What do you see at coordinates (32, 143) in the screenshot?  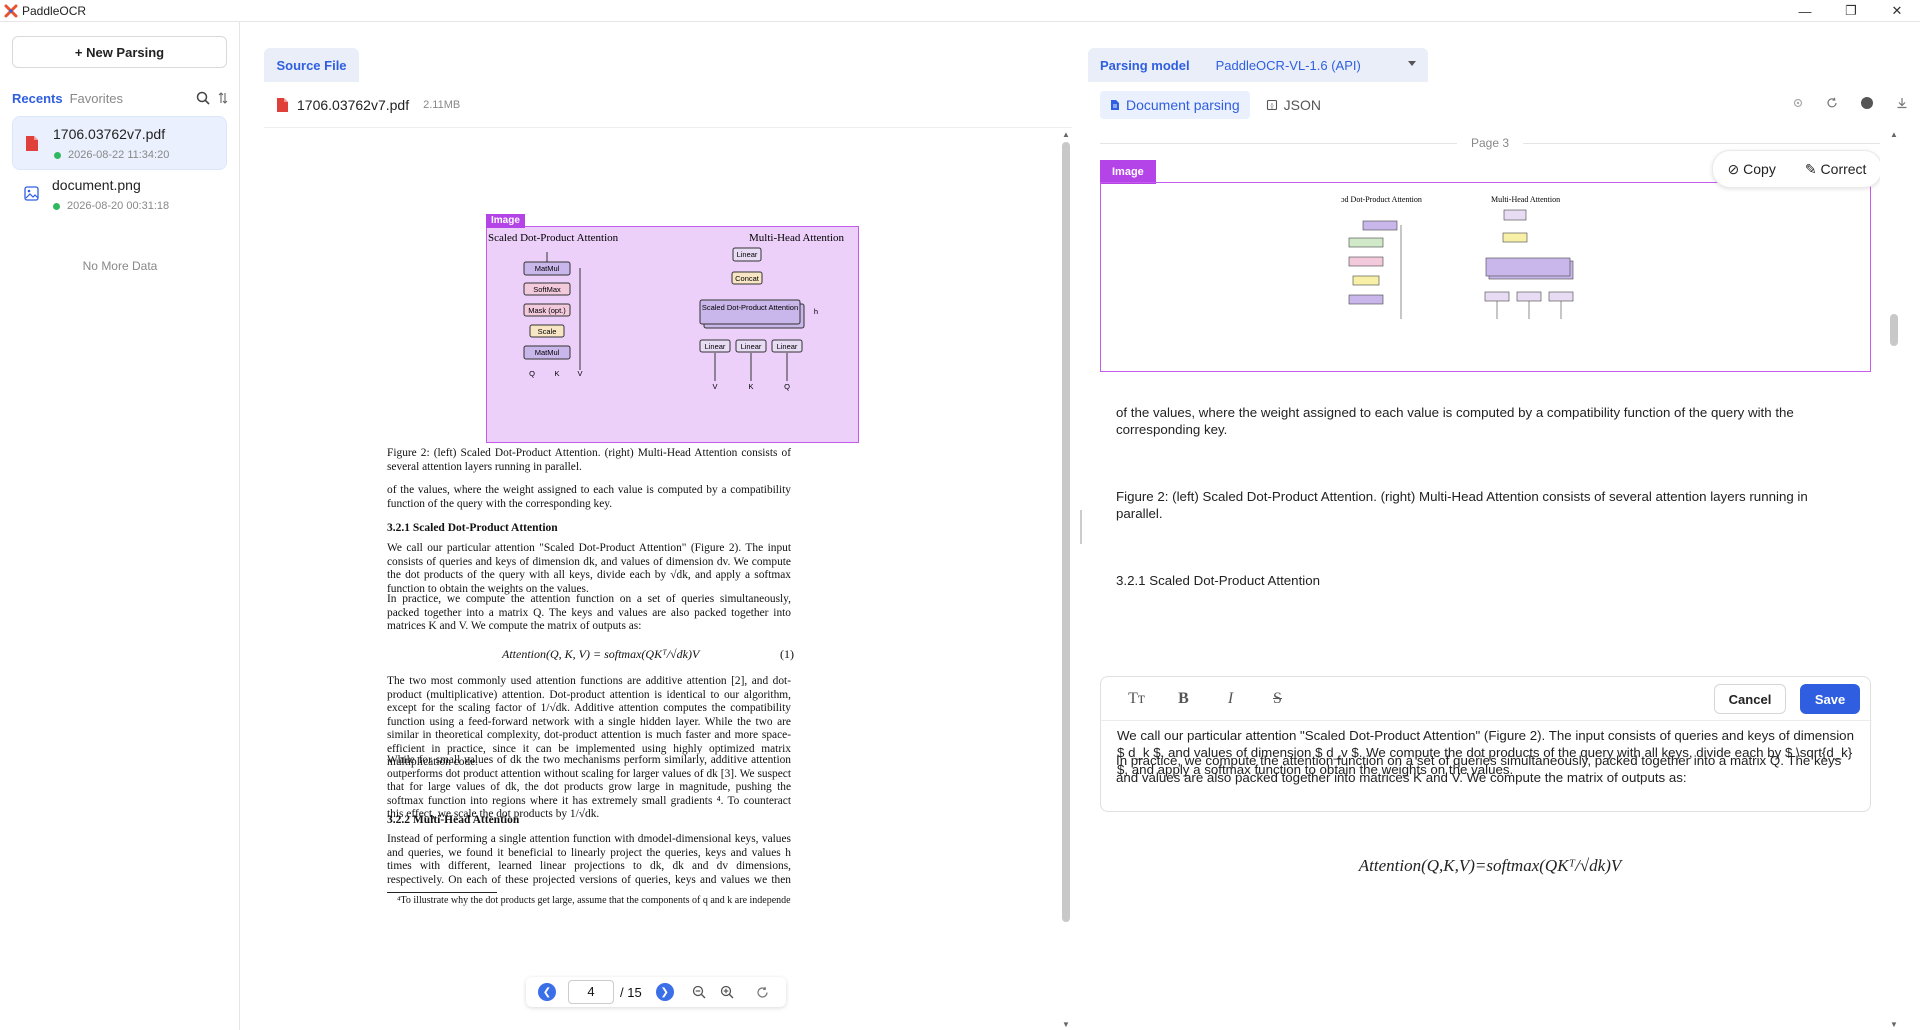 I see `pdf-file-icon` at bounding box center [32, 143].